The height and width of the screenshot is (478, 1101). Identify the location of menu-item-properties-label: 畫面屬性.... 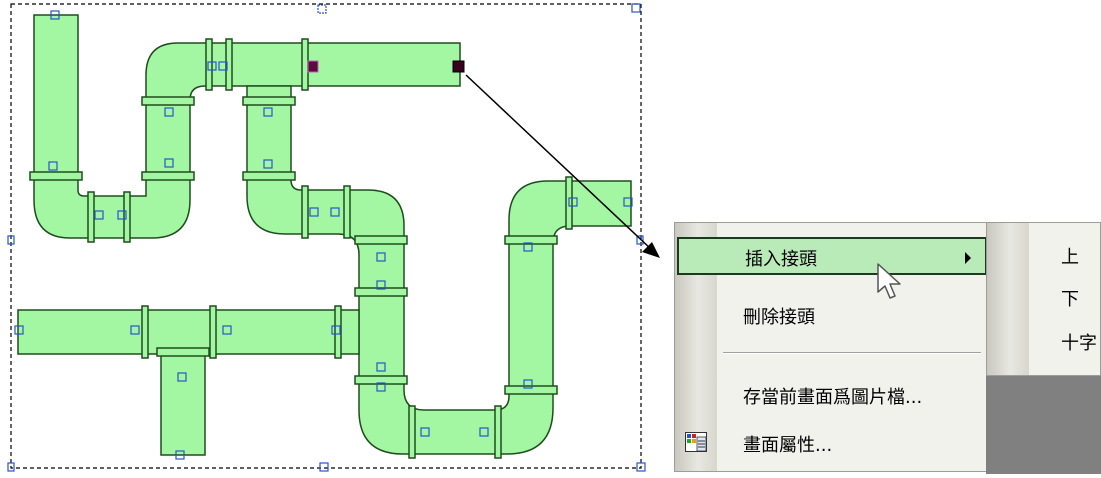
(788, 445).